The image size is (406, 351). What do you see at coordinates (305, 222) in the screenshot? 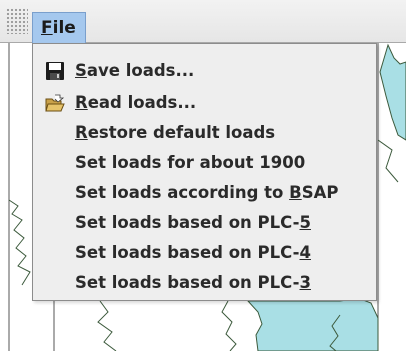
I see `set-loads-plc5-mnemonic: 5` at bounding box center [305, 222].